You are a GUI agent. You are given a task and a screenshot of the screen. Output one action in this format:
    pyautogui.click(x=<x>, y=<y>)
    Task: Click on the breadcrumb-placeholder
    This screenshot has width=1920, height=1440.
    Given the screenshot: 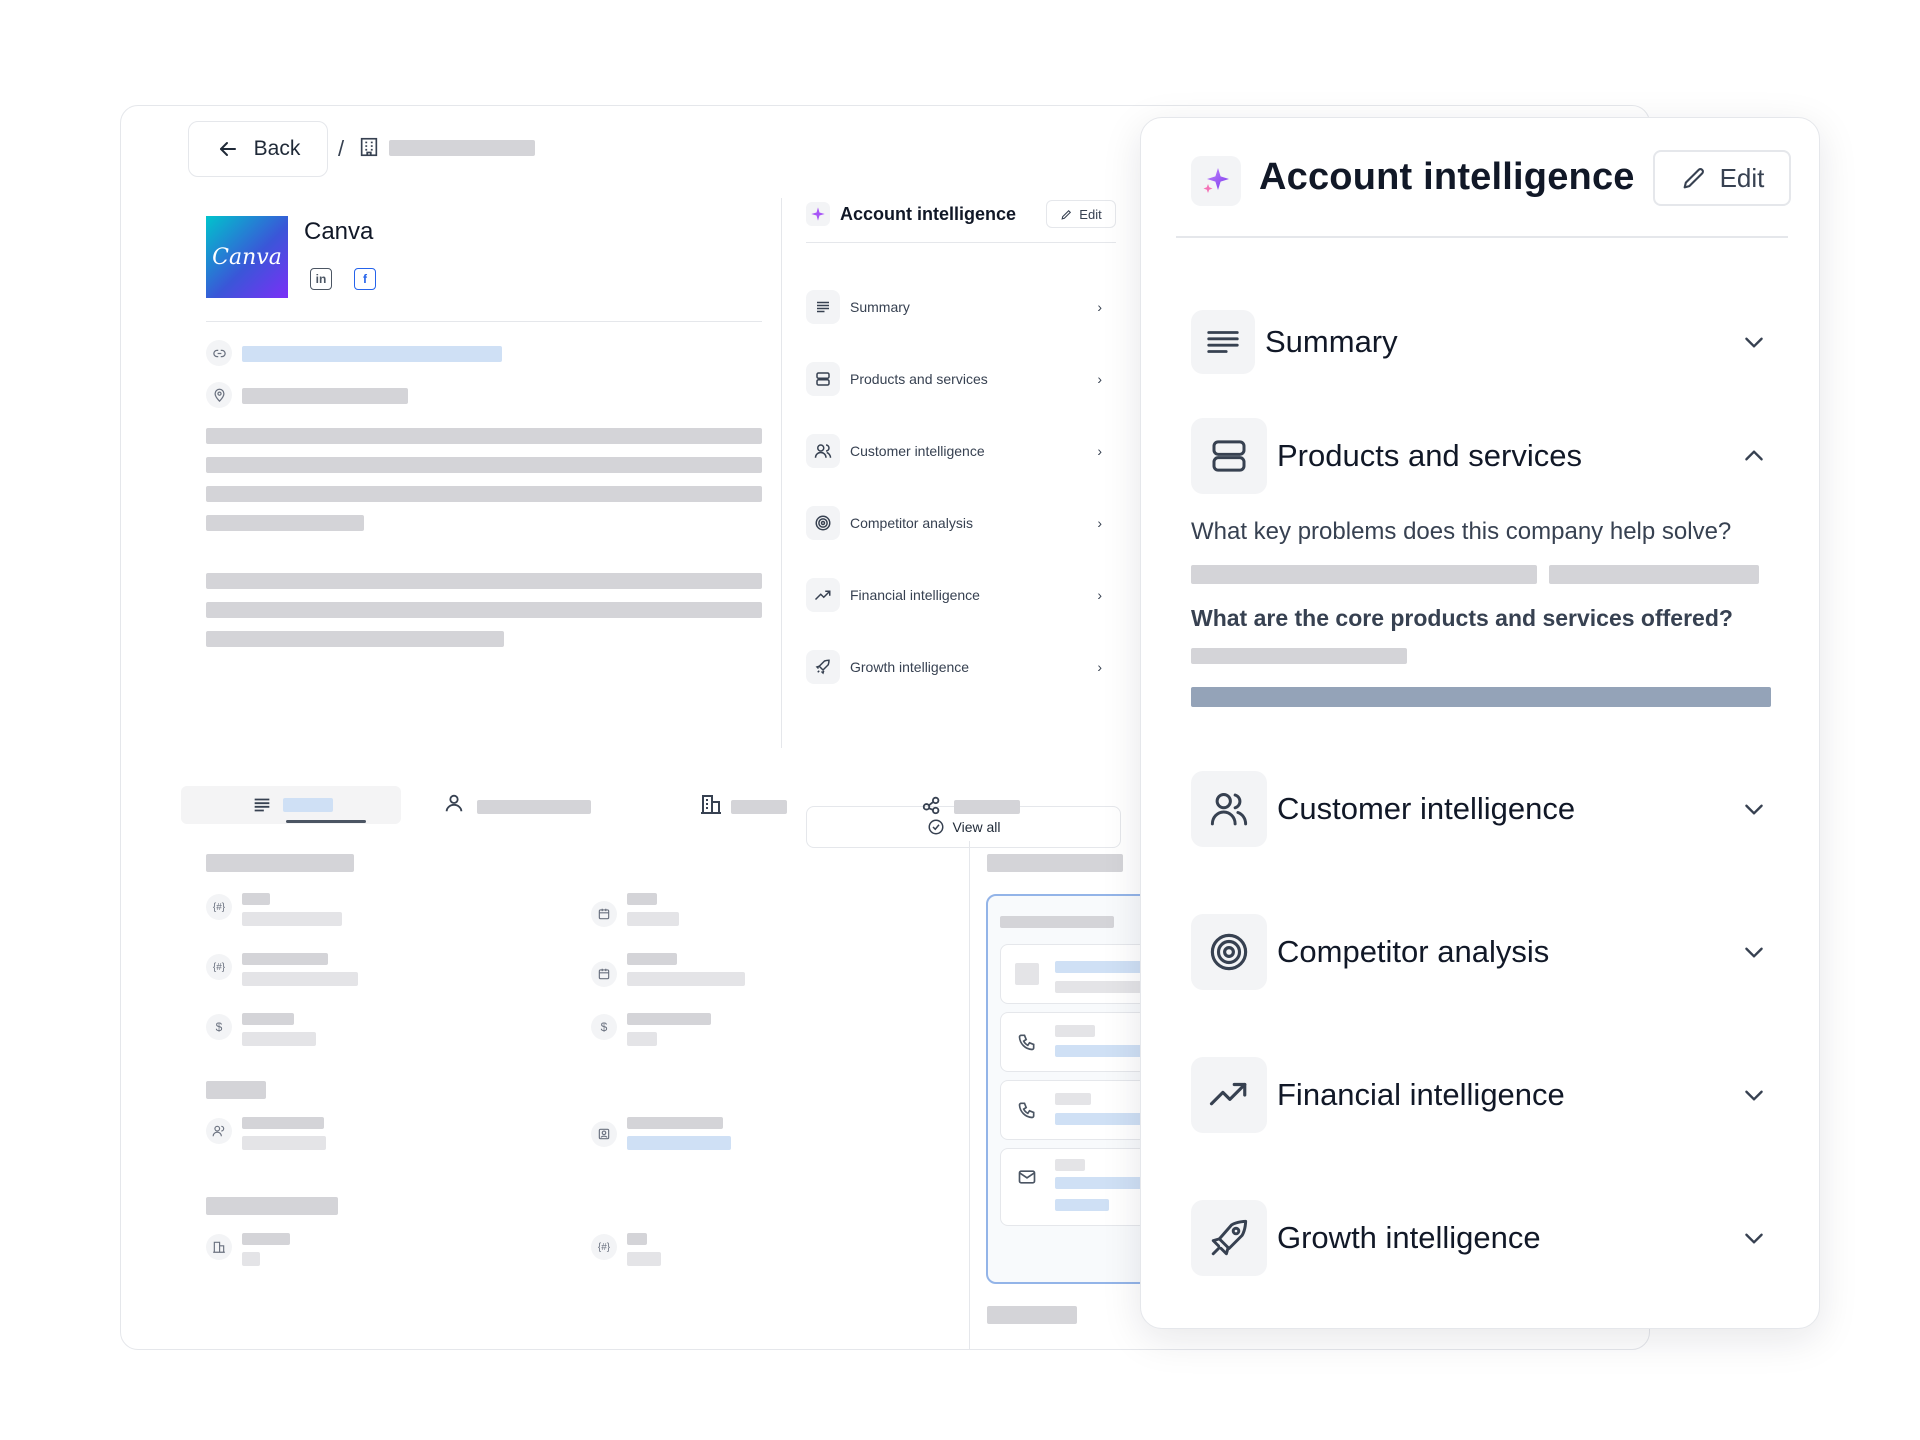 What is the action you would take?
    pyautogui.click(x=462, y=148)
    